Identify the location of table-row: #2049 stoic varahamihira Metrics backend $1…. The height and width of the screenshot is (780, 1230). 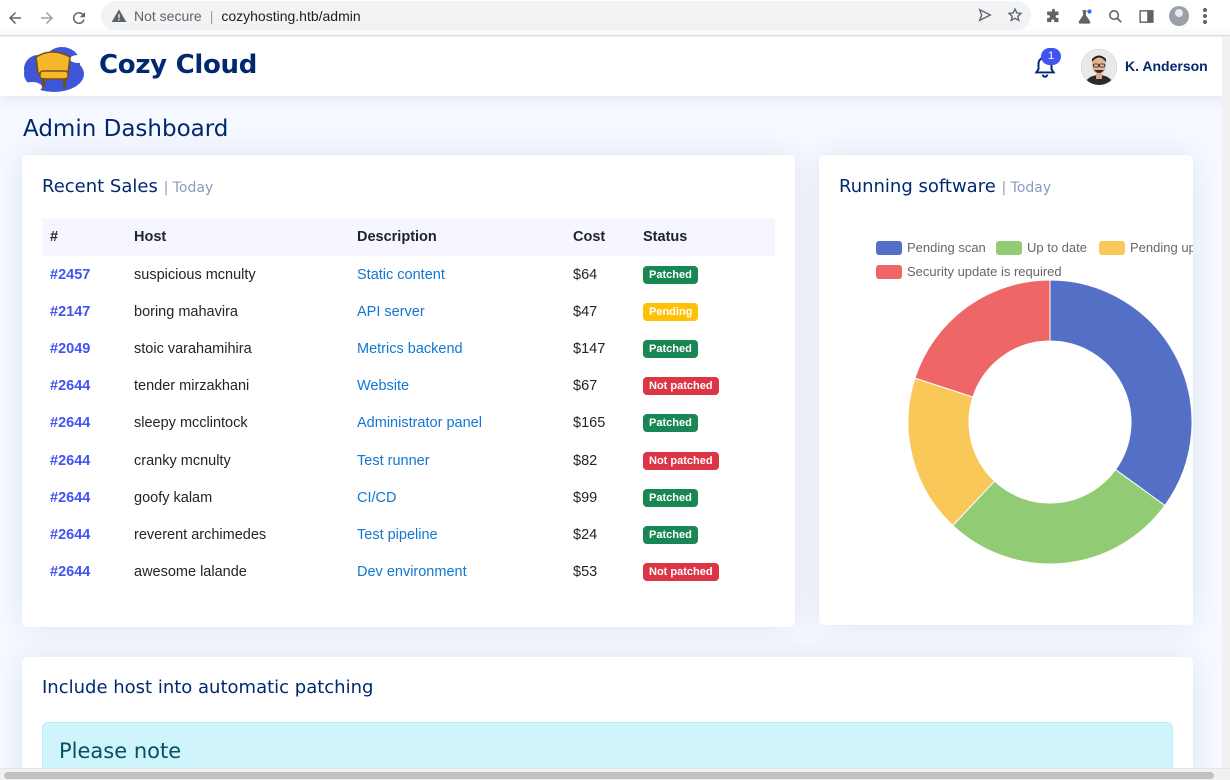
(408, 348).